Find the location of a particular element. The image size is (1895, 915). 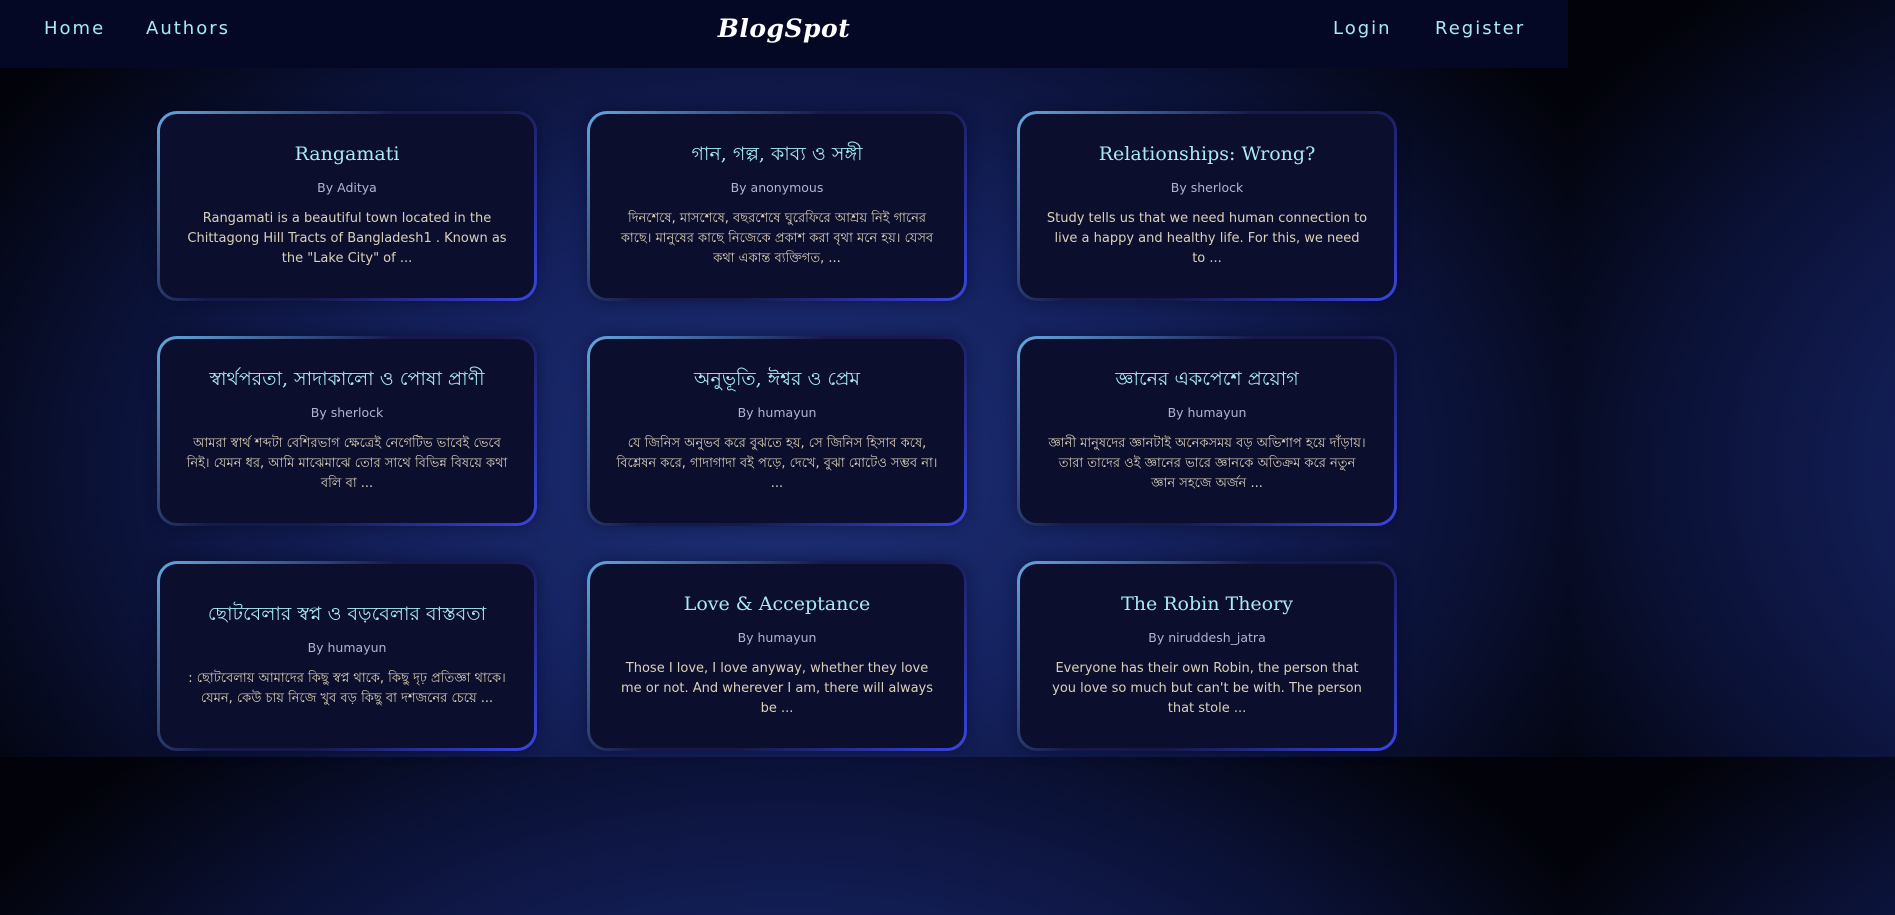

post-author: By niruddesh_jatra is located at coordinates (1207, 637).